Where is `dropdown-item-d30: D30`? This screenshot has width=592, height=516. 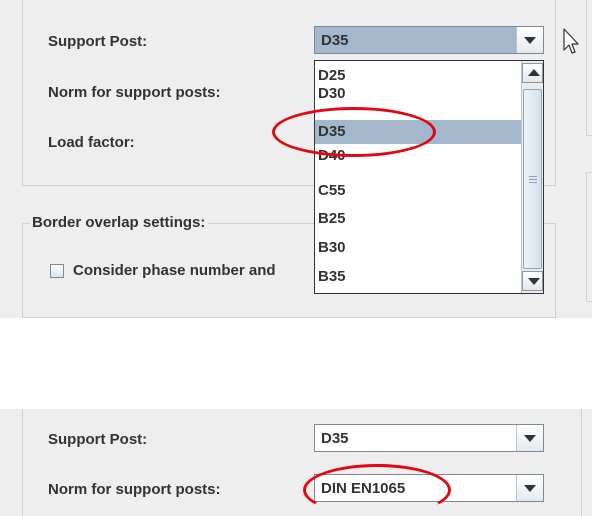 dropdown-item-d30: D30 is located at coordinates (418, 94).